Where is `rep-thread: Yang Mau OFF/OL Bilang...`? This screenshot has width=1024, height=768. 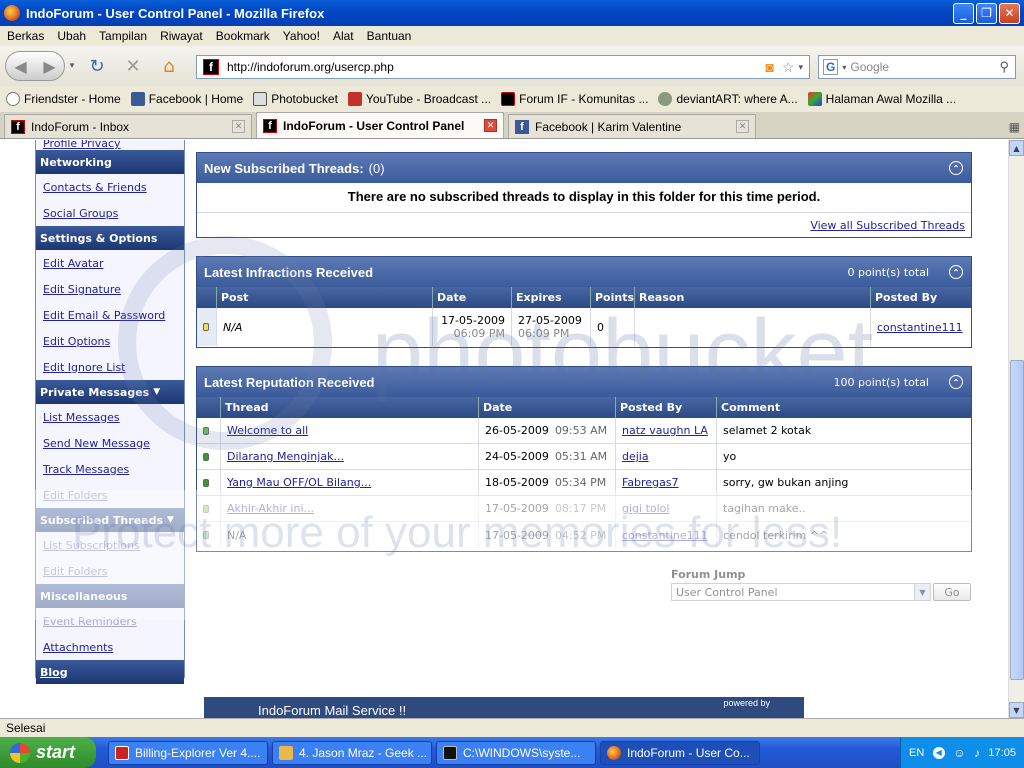
rep-thread: Yang Mau OFF/OL Bilang... is located at coordinates (350, 482).